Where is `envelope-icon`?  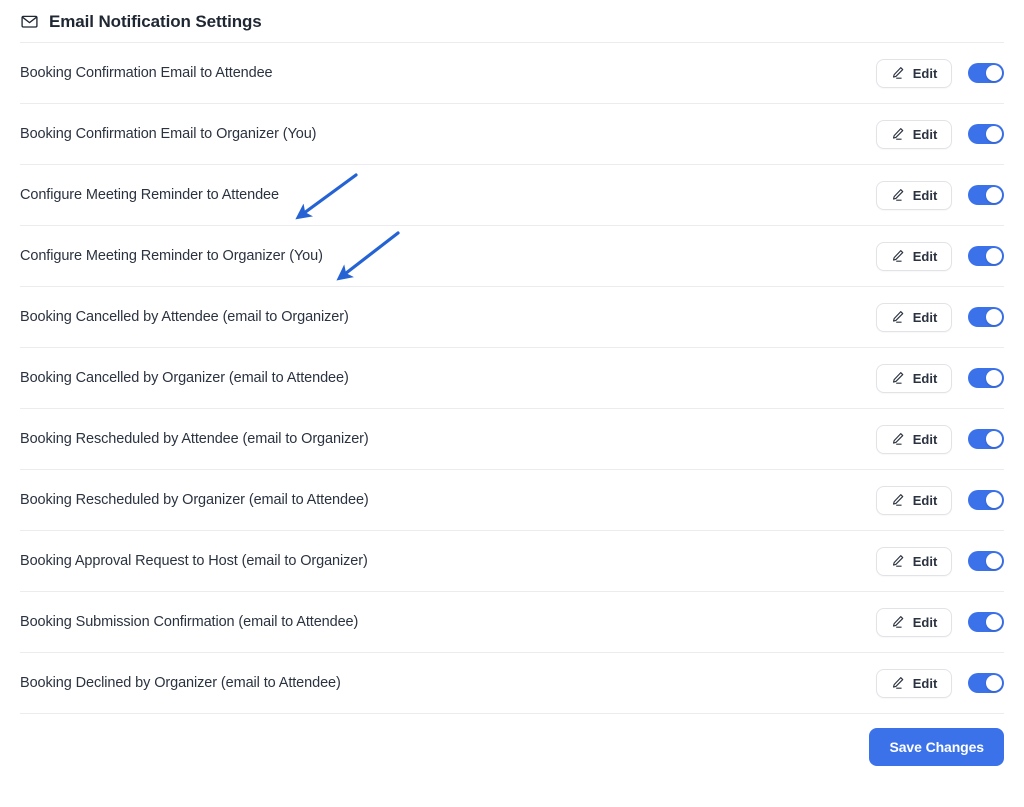 envelope-icon is located at coordinates (29, 21).